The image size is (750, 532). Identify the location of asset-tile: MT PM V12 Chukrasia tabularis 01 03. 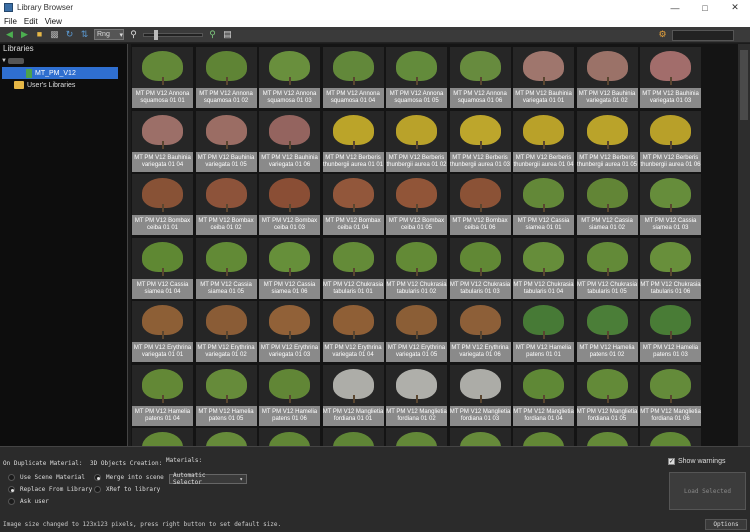
(480, 268).